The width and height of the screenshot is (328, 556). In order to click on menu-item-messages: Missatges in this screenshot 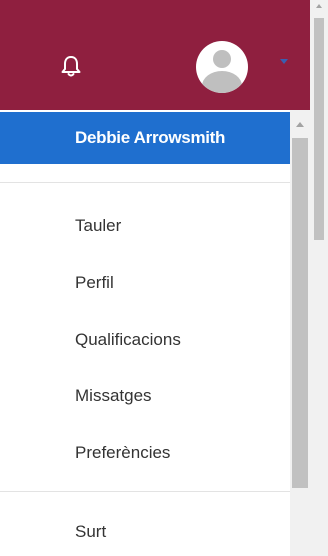, I will do `click(113, 396)`.